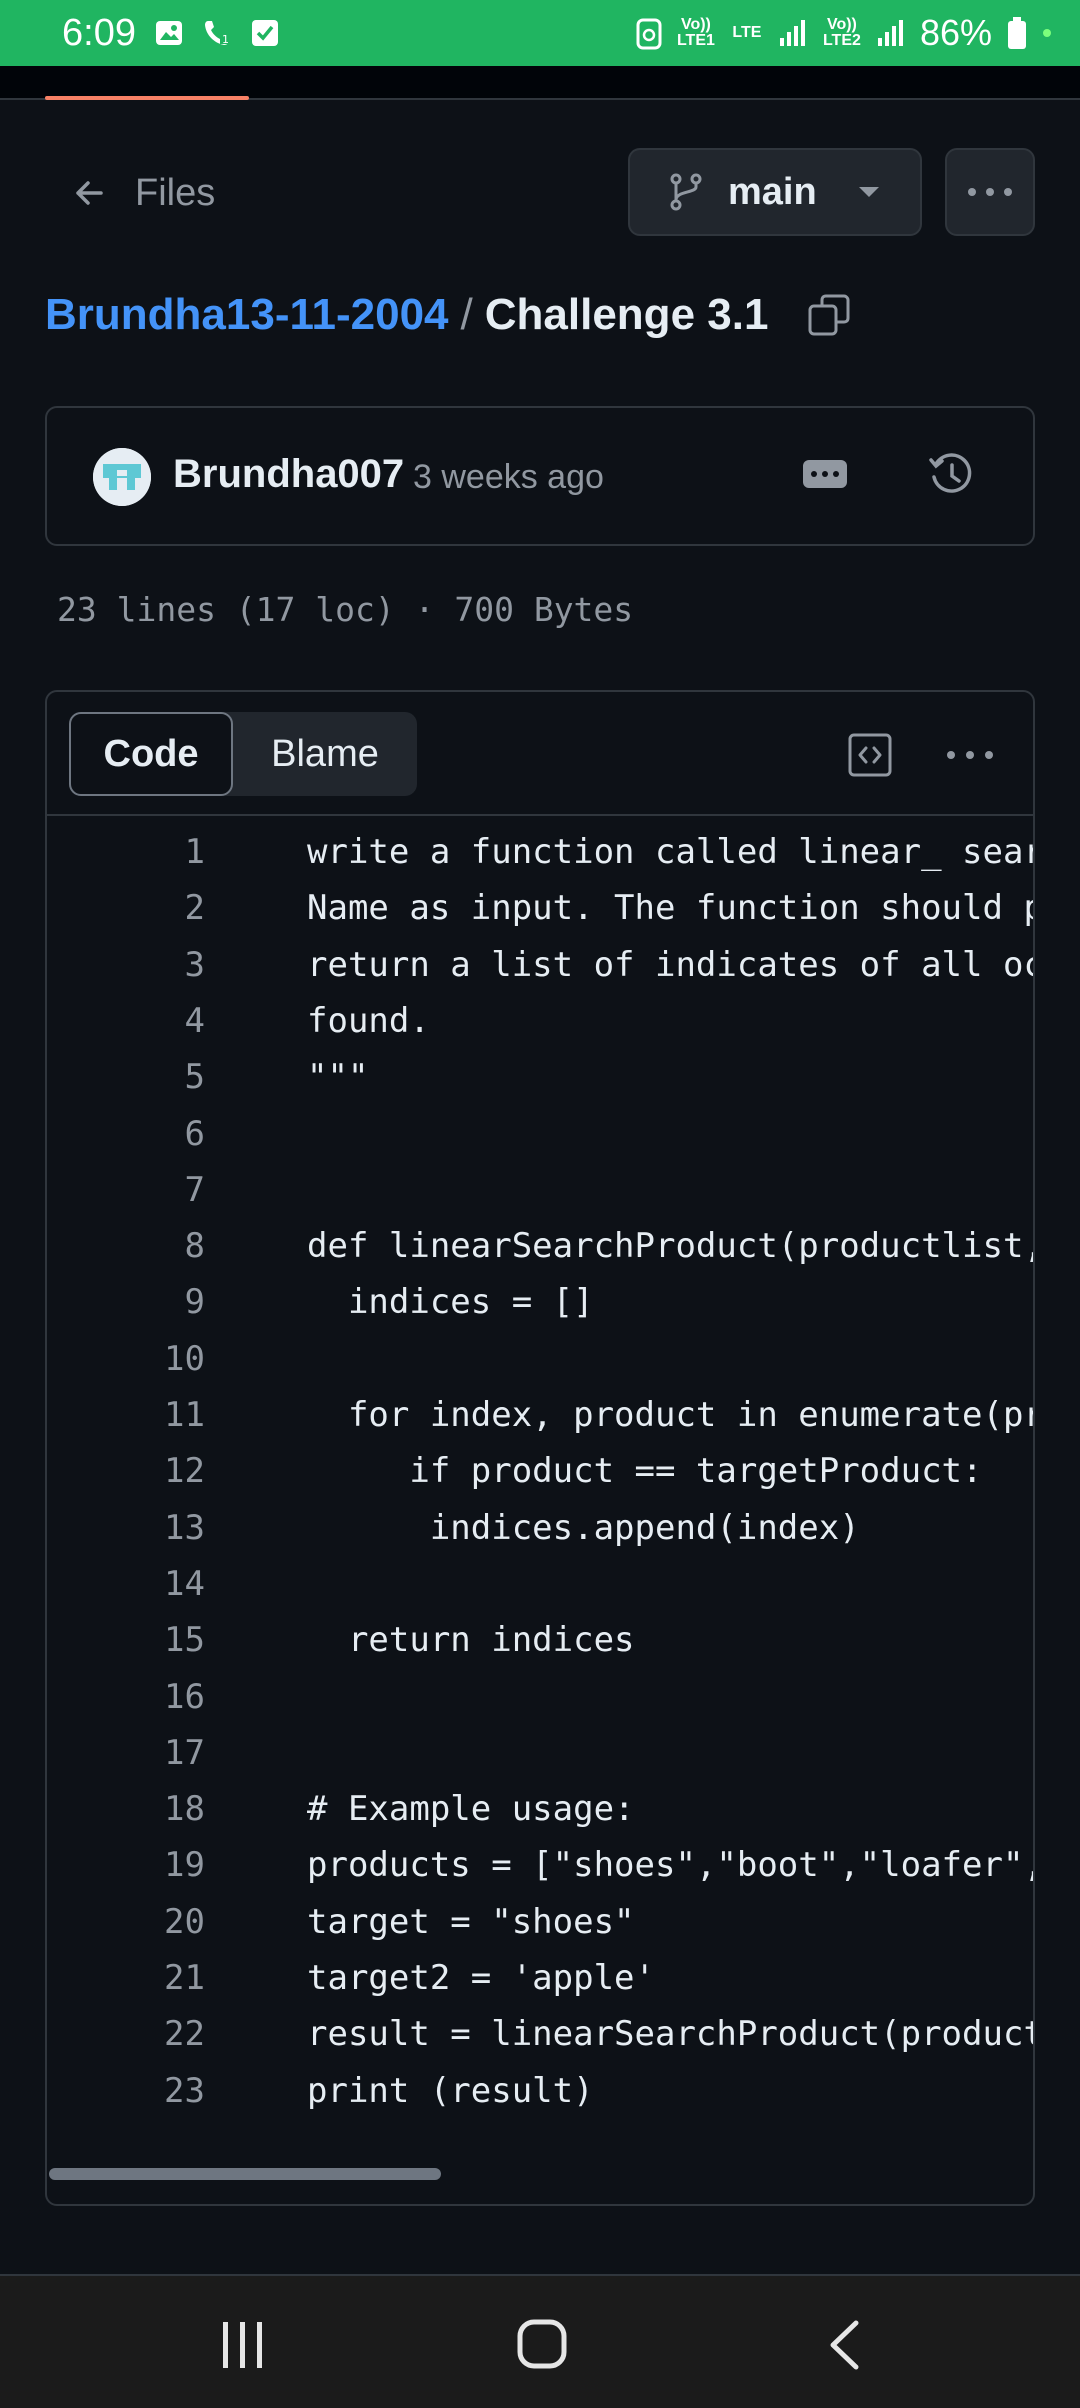 The height and width of the screenshot is (2408, 1080). What do you see at coordinates (345, 609) in the screenshot?
I see `file-info: 23 lines (17 loc) · 700 Bytes` at bounding box center [345, 609].